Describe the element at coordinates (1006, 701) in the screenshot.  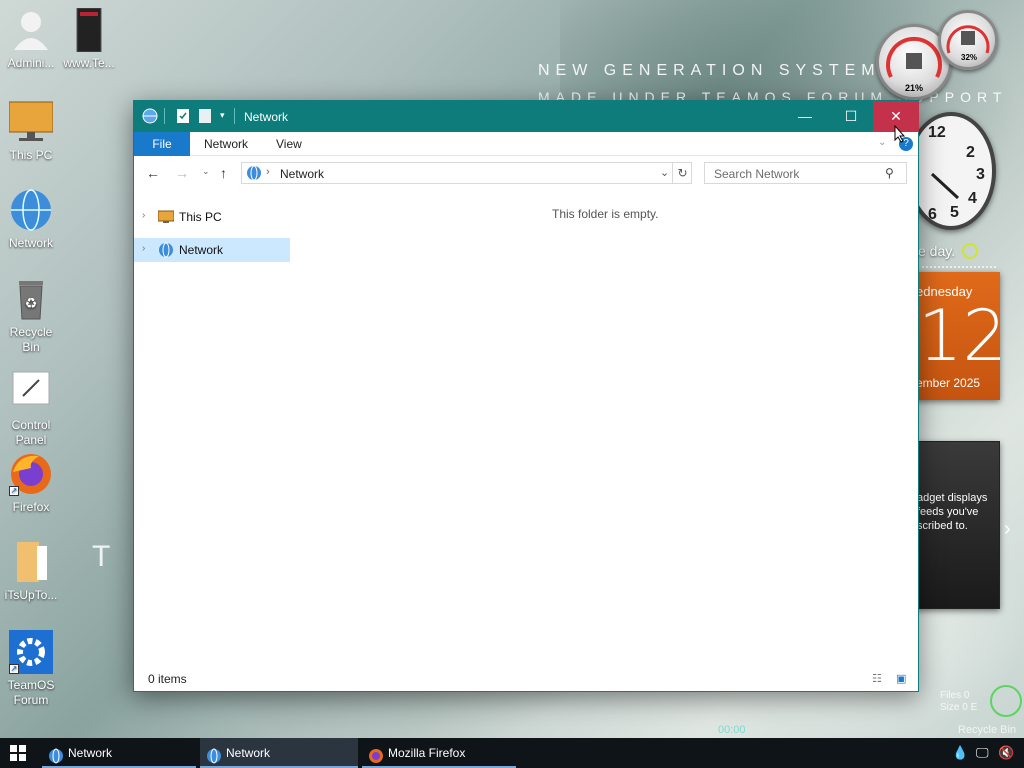
I see `recycle-gadget-ring` at that location.